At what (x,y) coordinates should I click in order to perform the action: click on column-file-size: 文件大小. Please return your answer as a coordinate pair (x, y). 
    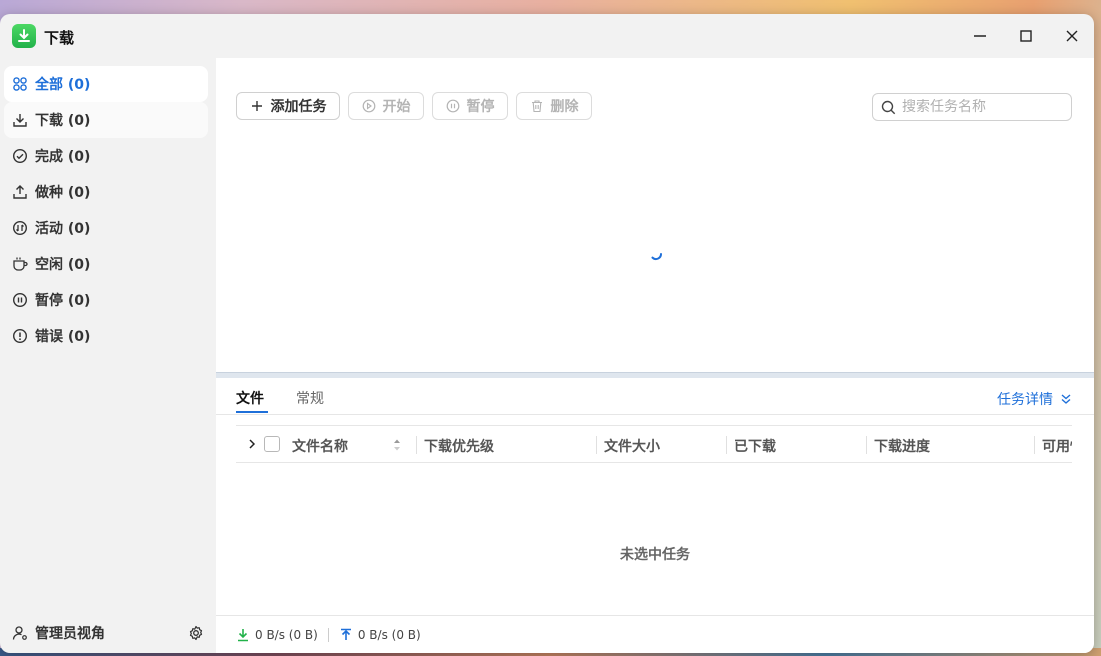
    Looking at the image, I should click on (632, 446).